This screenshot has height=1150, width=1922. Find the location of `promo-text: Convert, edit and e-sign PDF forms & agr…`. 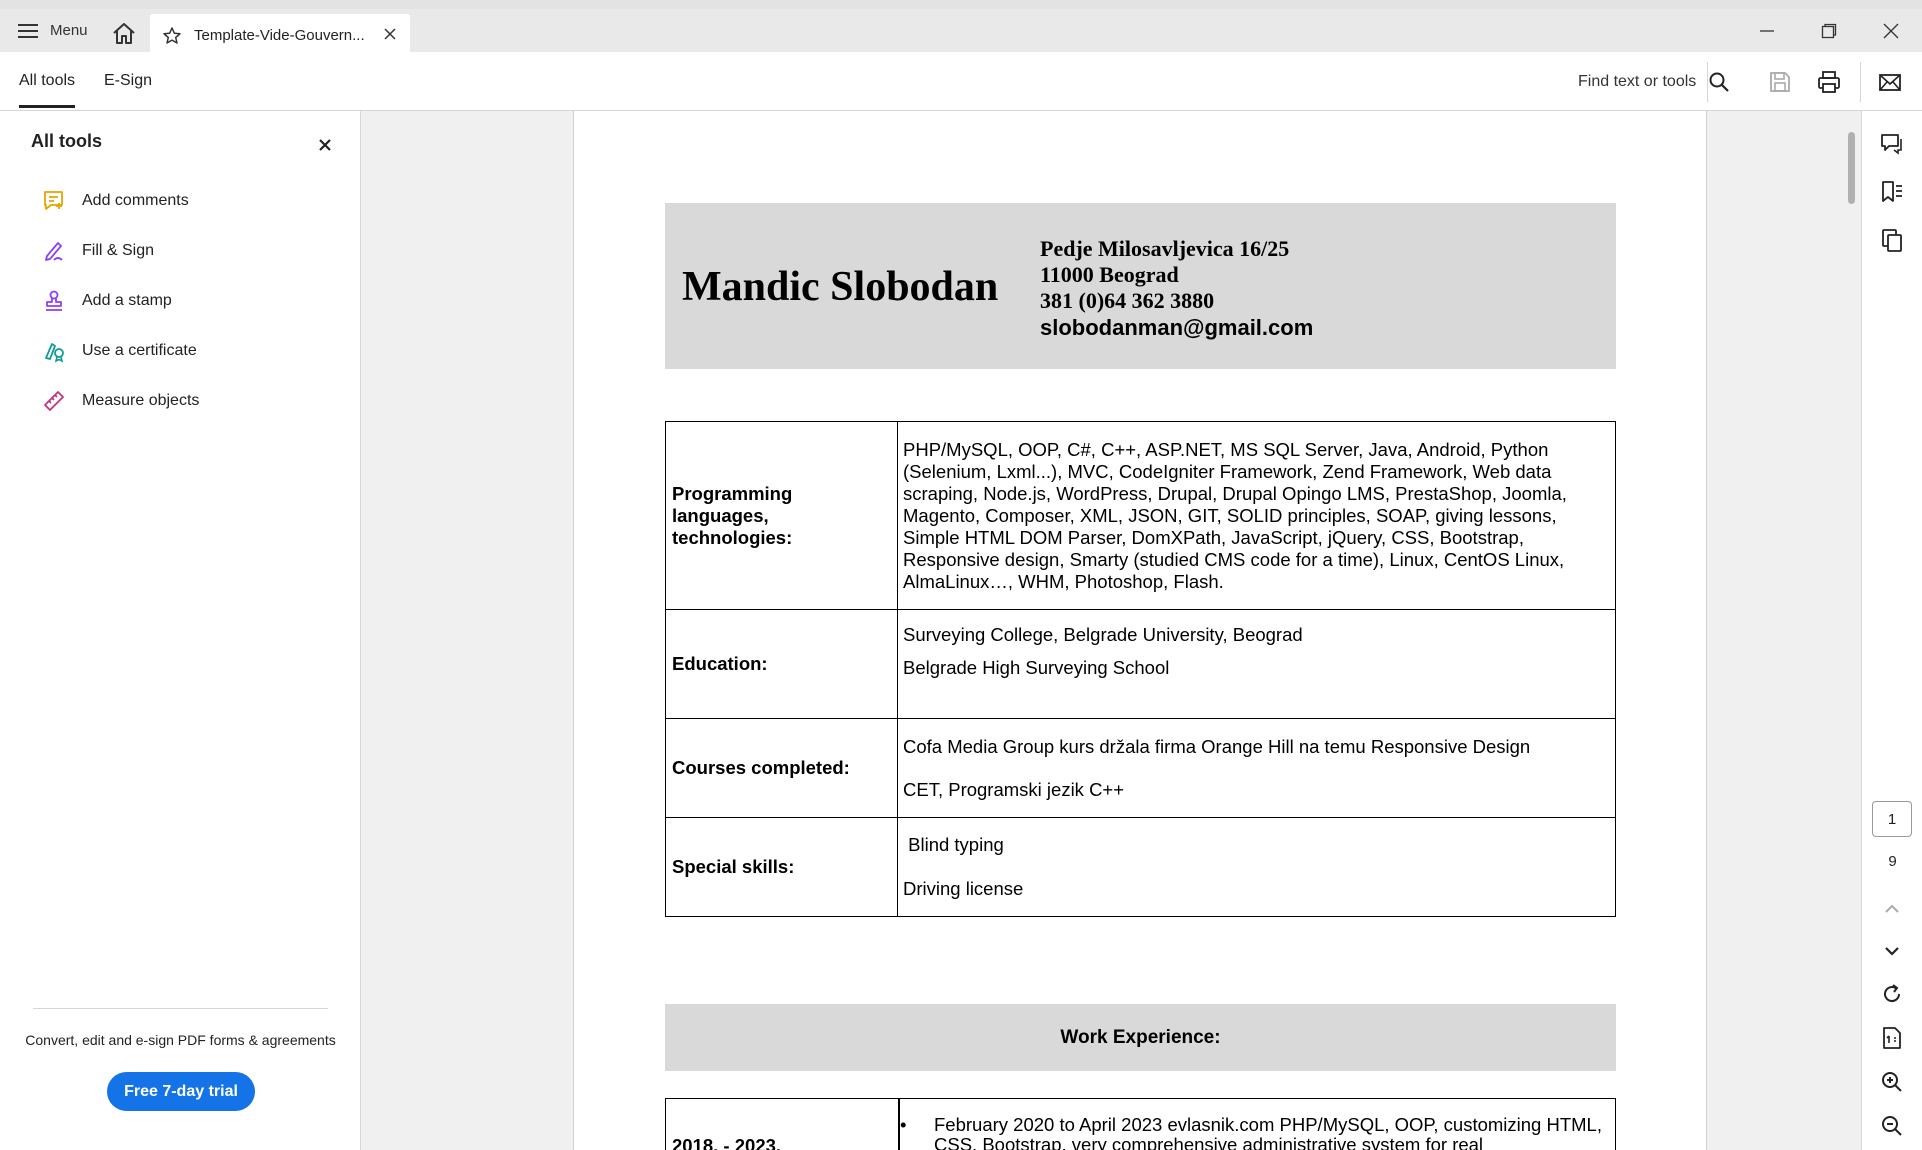

promo-text: Convert, edit and e-sign PDF forms & agr… is located at coordinates (180, 1040).